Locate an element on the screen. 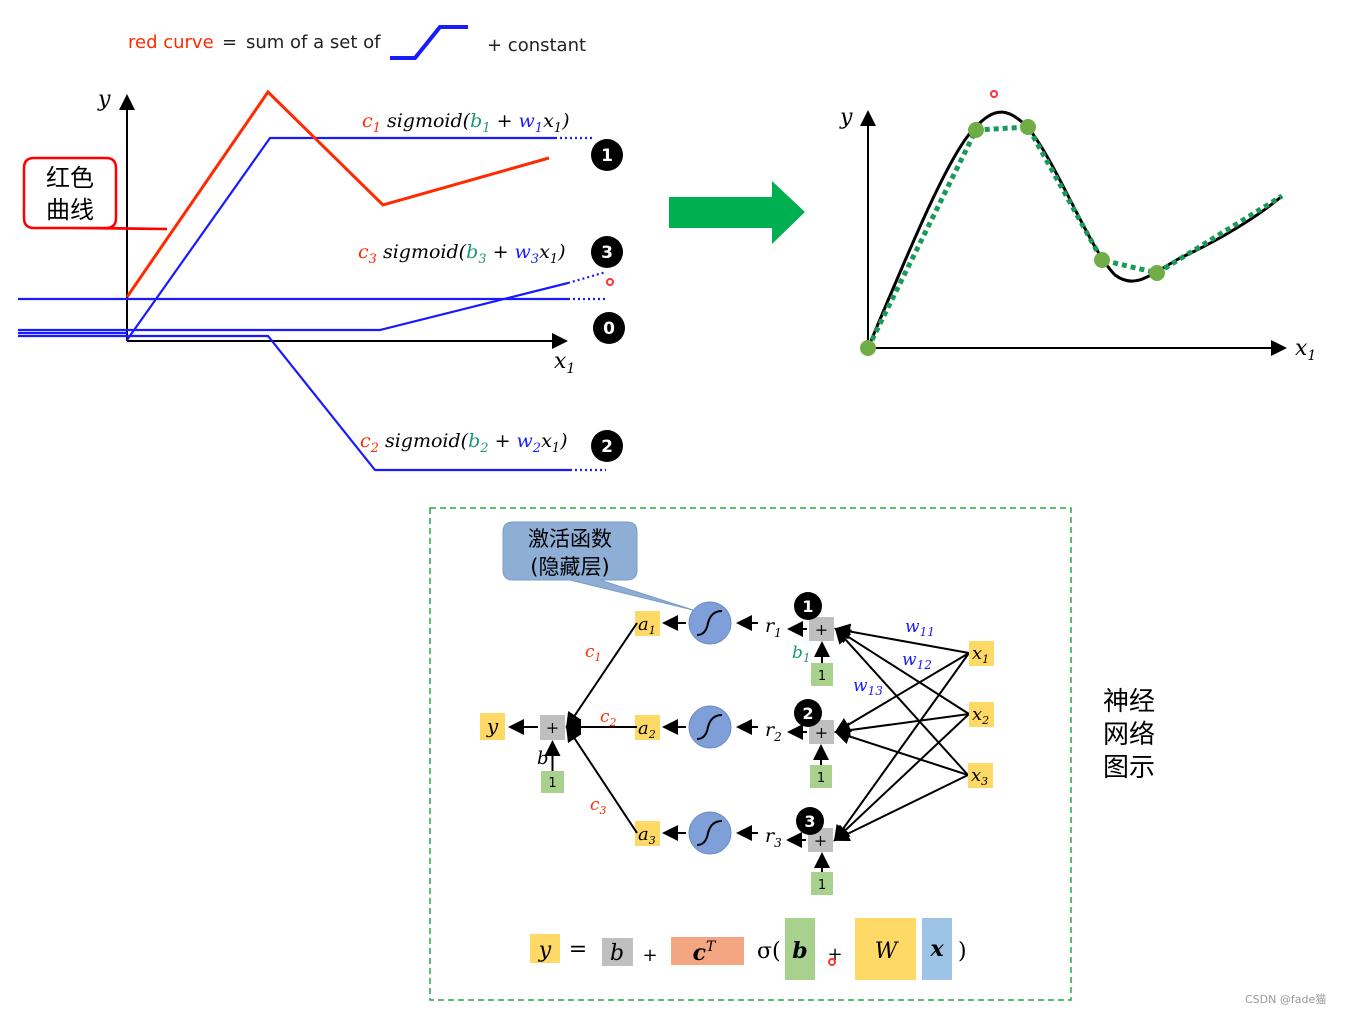  pre-activation-r: r3 is located at coordinates (773, 837).